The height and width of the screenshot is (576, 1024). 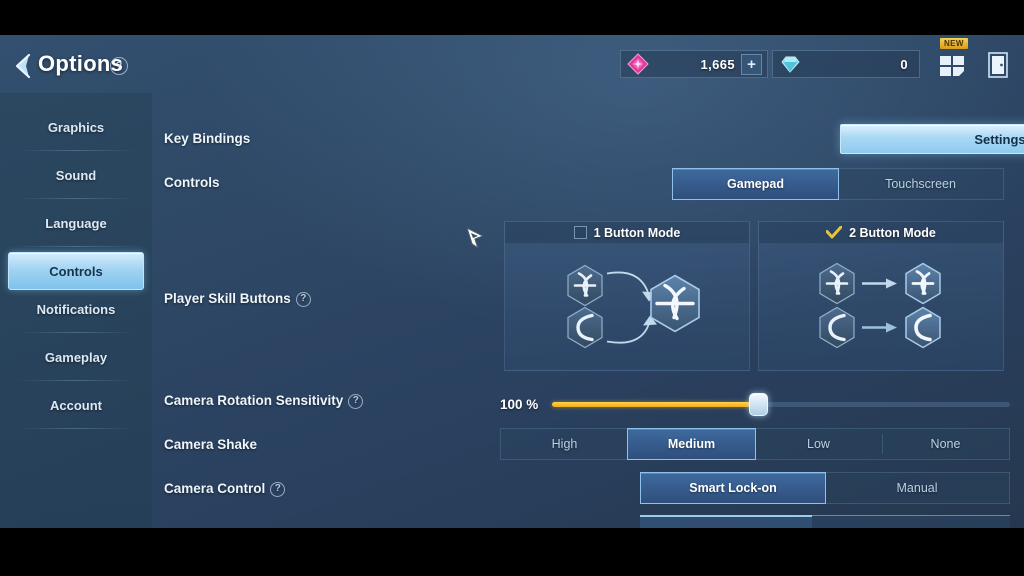 I want to click on label-camera-control: Camera Control?, so click(x=225, y=489).